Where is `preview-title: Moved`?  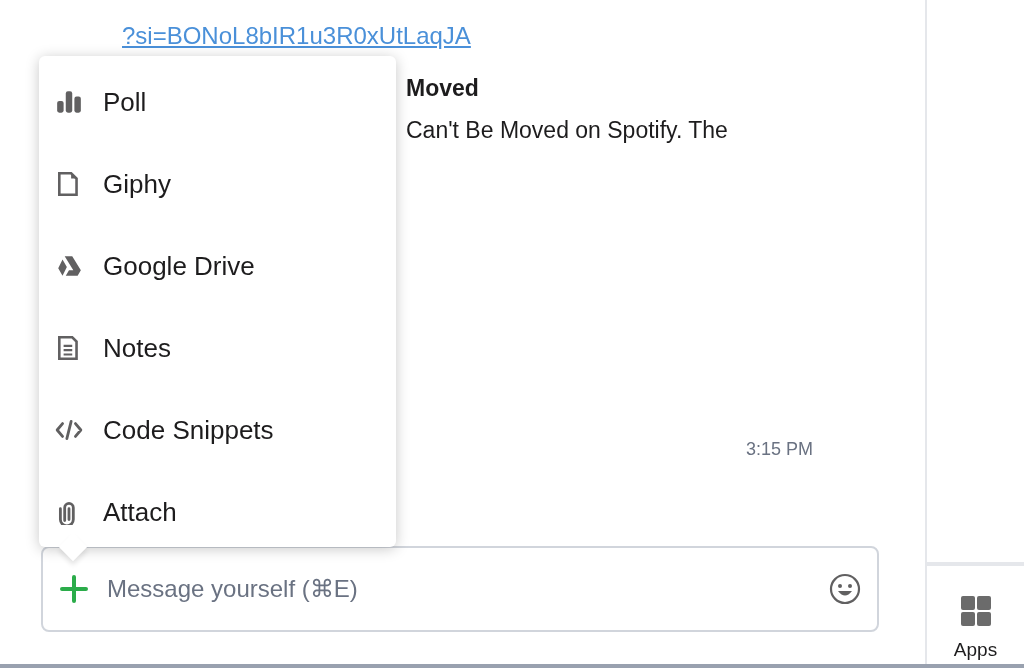 preview-title: Moved is located at coordinates (443, 88).